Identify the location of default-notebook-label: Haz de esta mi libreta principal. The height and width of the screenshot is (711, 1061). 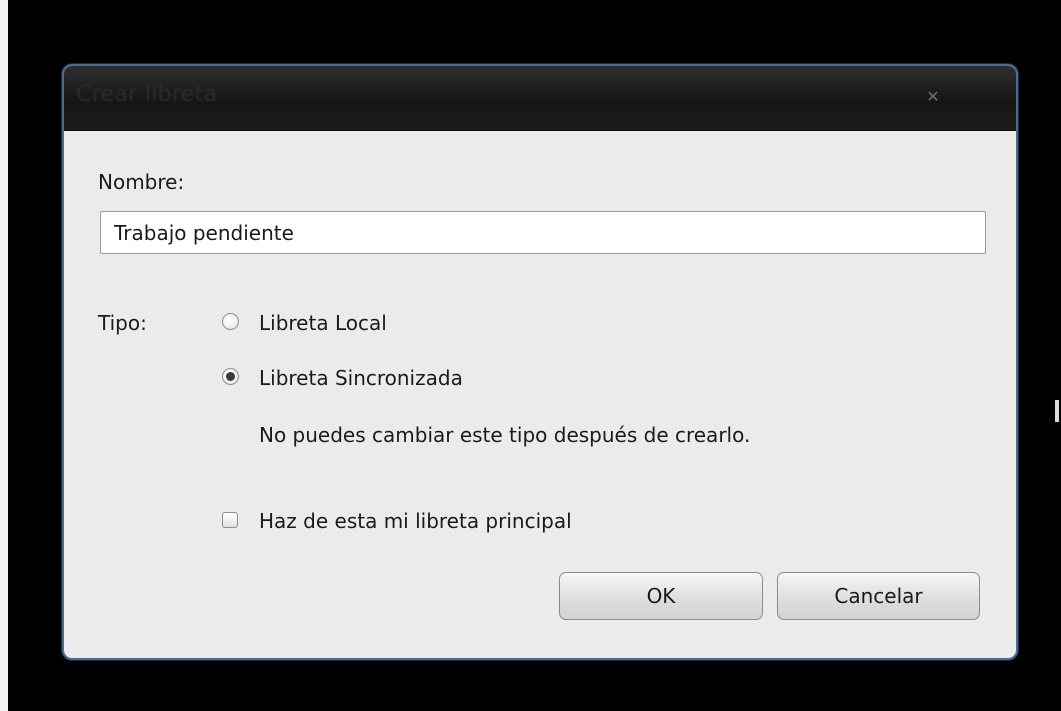
(415, 521).